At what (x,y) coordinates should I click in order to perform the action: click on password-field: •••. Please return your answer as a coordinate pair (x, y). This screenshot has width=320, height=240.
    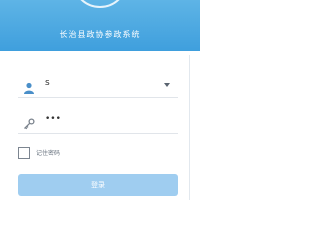
    Looking at the image, I should click on (98, 122).